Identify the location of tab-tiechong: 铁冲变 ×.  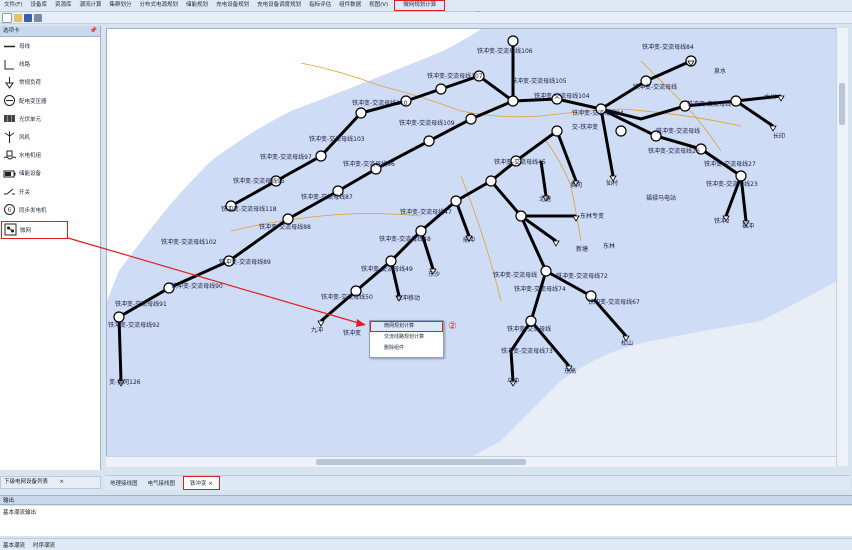
(201, 483).